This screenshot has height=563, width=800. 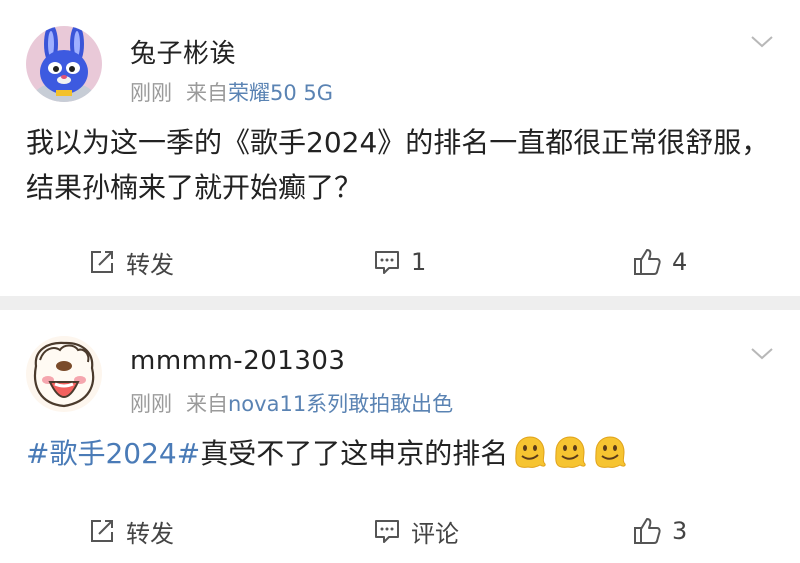 What do you see at coordinates (680, 262) in the screenshot?
I see `like-count: 4` at bounding box center [680, 262].